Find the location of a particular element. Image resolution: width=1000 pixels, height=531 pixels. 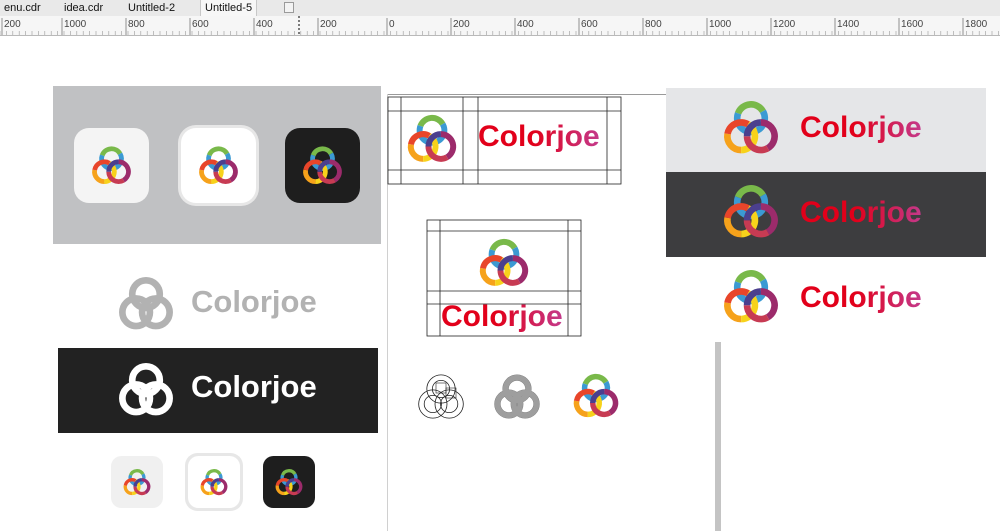

tab-enu: enu.cdr is located at coordinates (22, 8).